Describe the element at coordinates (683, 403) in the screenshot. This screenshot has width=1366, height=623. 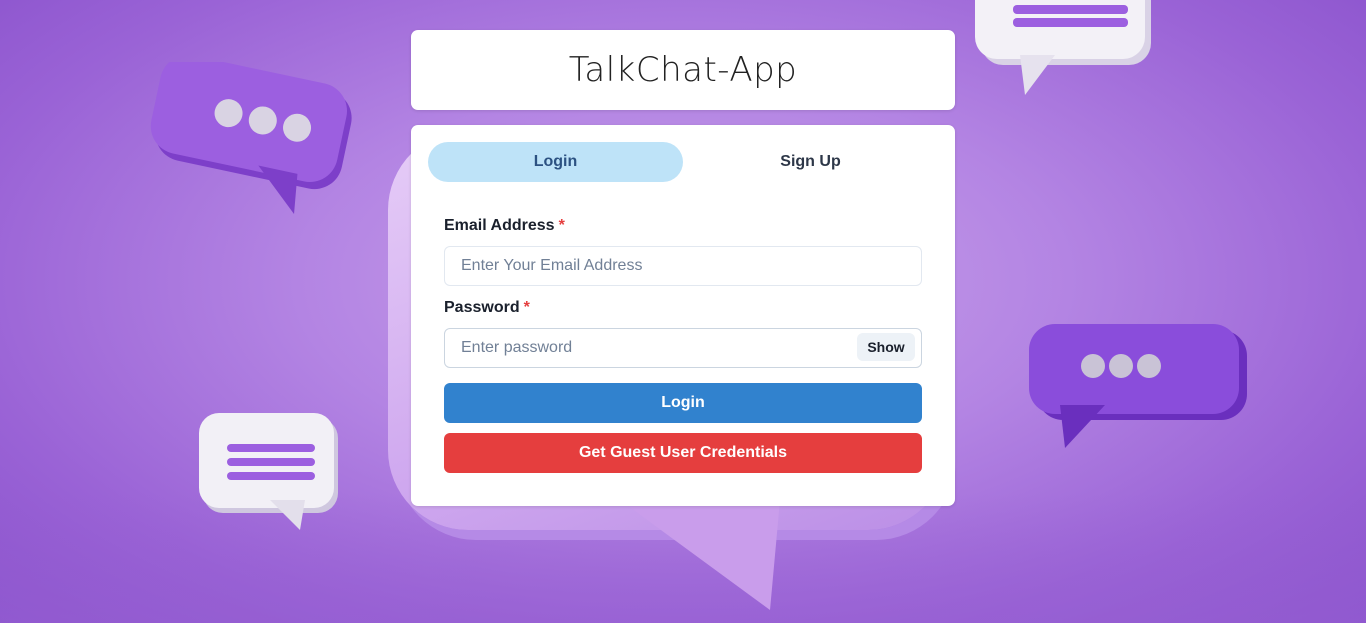
I see `login-button: Login` at that location.